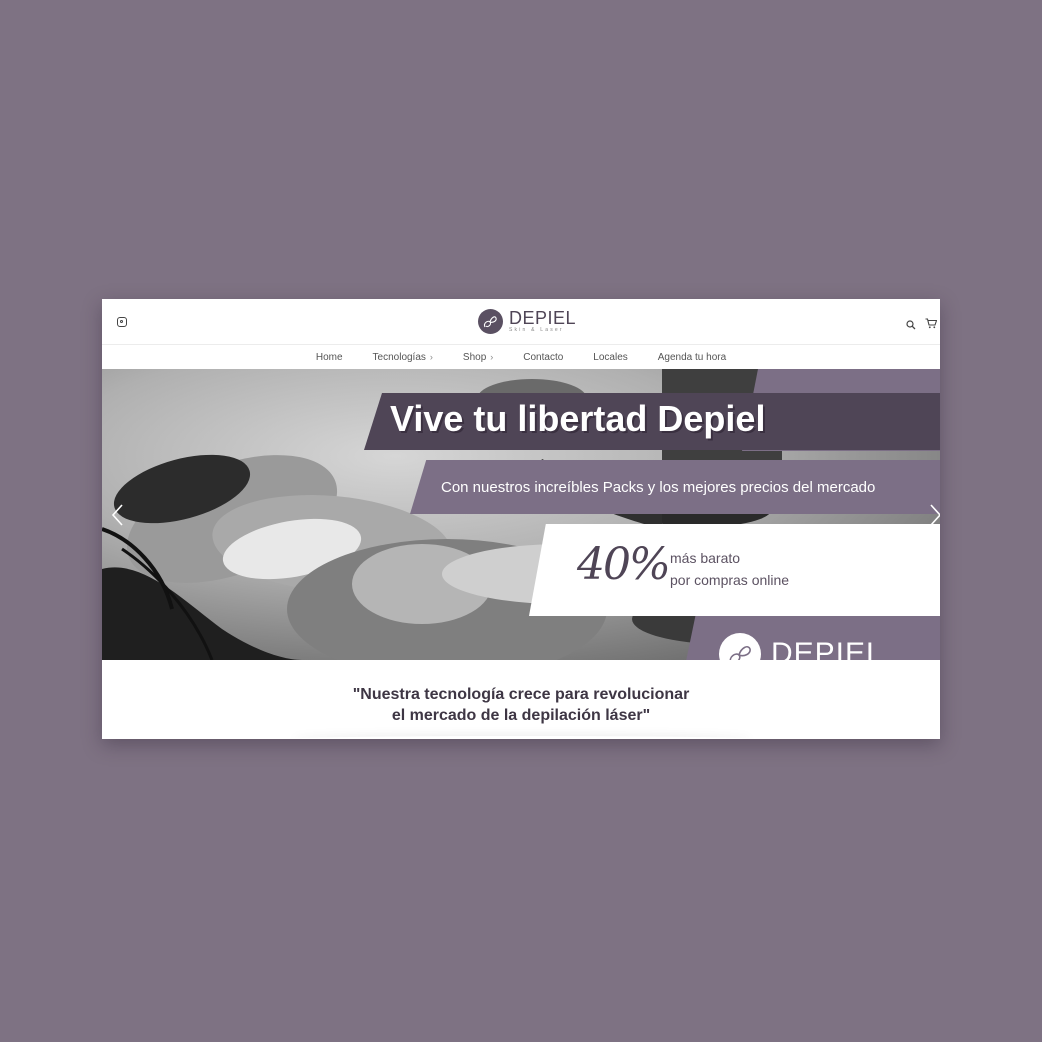  I want to click on site-header: DEPIEL Skin & Laser, so click(521, 322).